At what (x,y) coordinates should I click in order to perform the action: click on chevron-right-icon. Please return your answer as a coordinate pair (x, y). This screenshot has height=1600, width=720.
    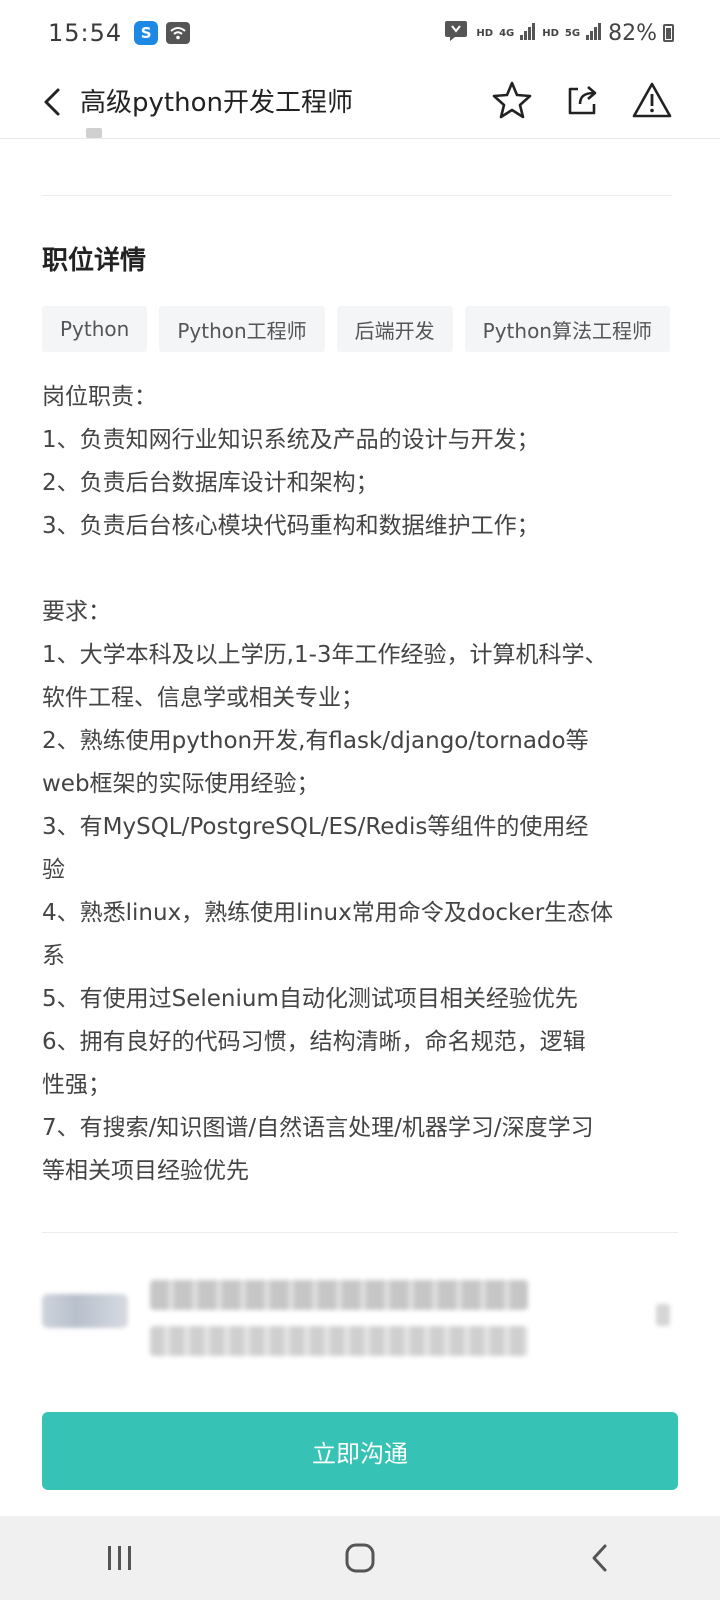
    Looking at the image, I should click on (663, 1315).